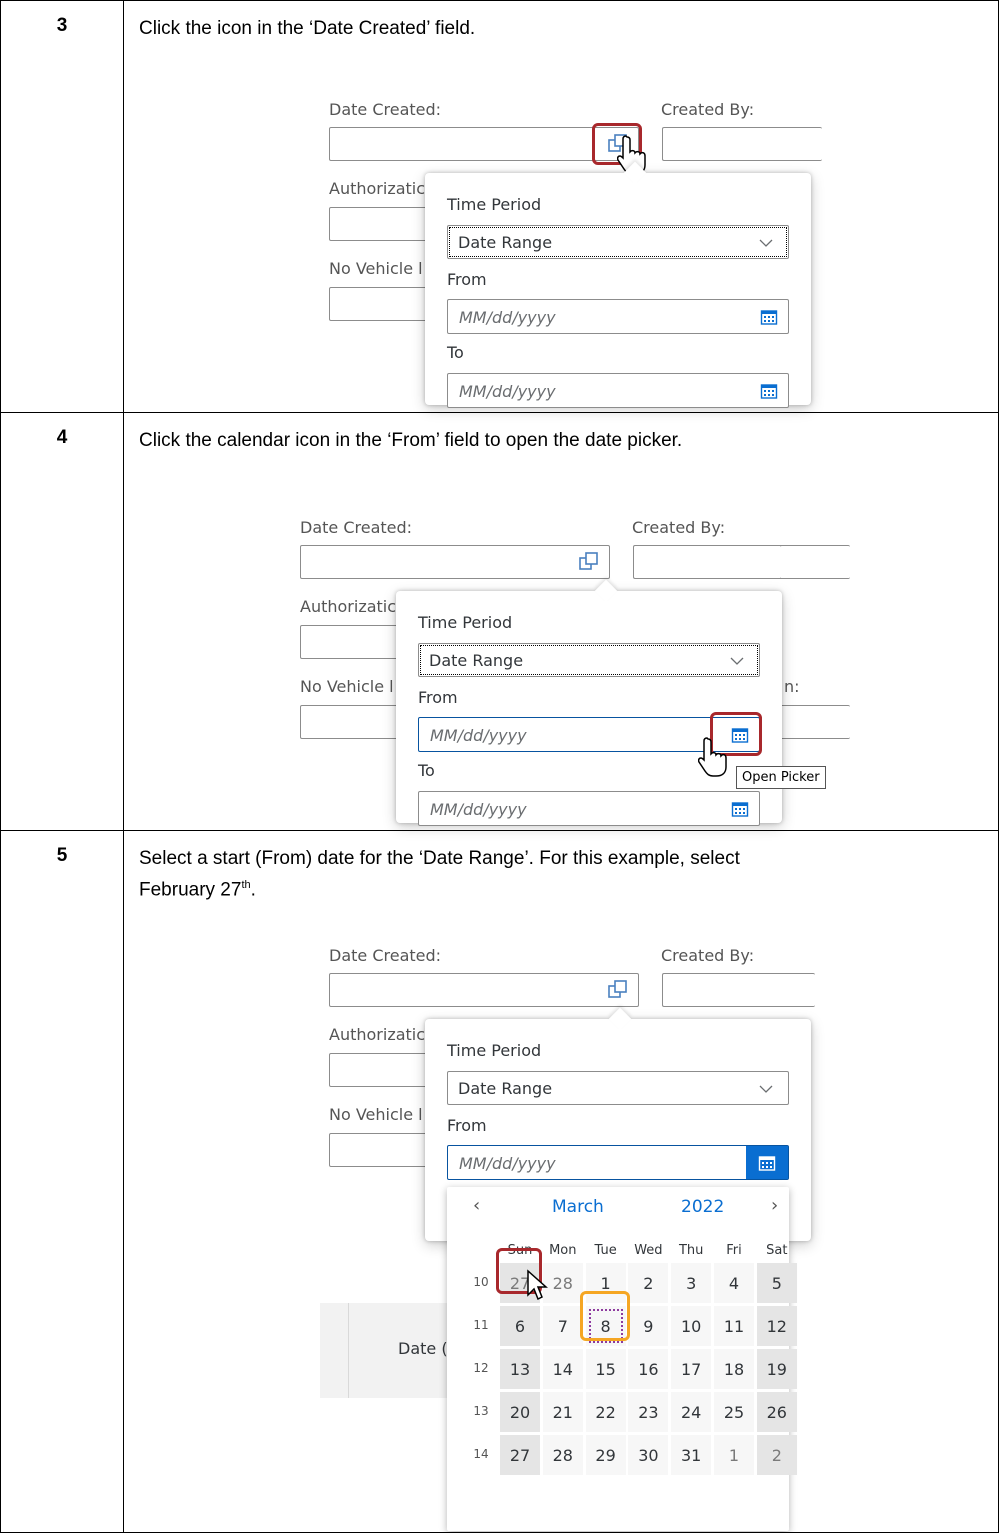 This screenshot has height=1533, width=999. I want to click on weekday-wed: Wed, so click(648, 1250).